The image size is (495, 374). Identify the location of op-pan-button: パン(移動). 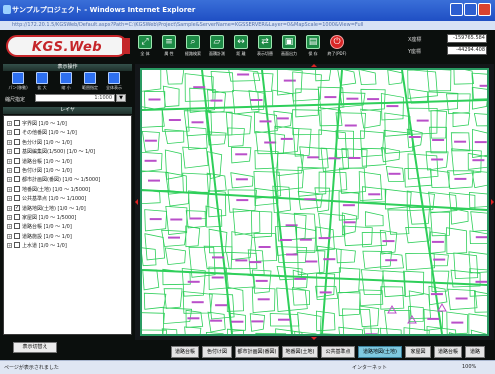
(18, 81).